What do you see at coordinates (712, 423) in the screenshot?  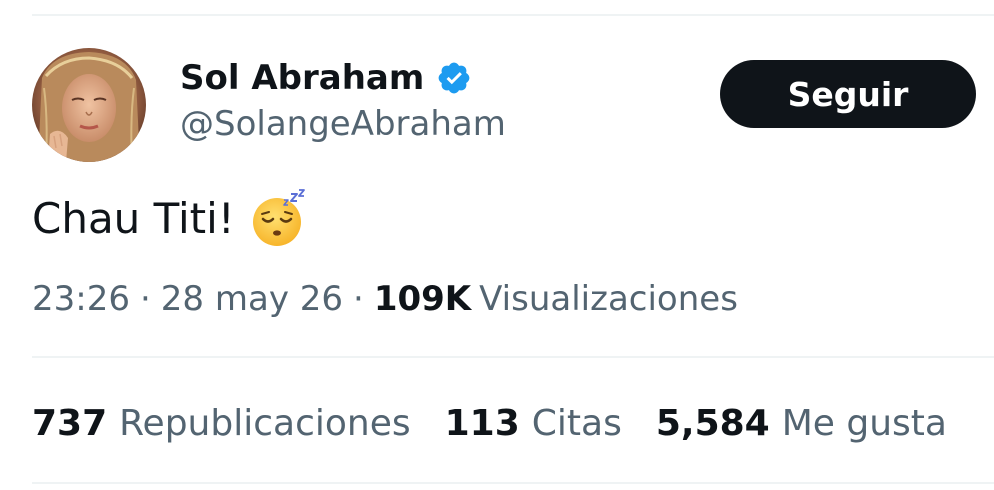 I see `likes-count: 5,584` at bounding box center [712, 423].